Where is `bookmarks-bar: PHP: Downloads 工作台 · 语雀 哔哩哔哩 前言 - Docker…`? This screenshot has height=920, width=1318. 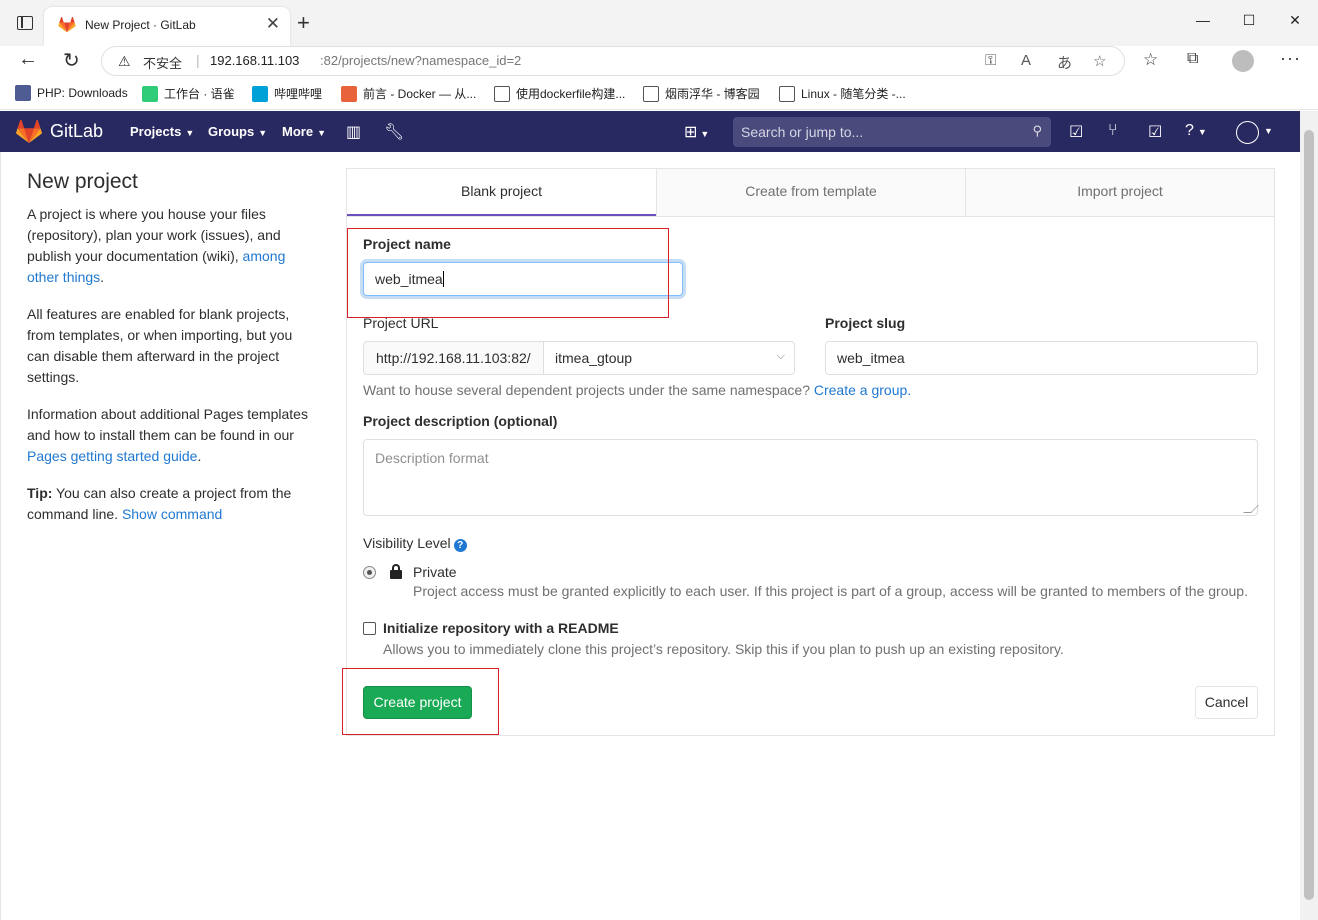 bookmarks-bar: PHP: Downloads 工作台 · 语雀 哔哩哔哩 前言 - Docker… is located at coordinates (659, 94).